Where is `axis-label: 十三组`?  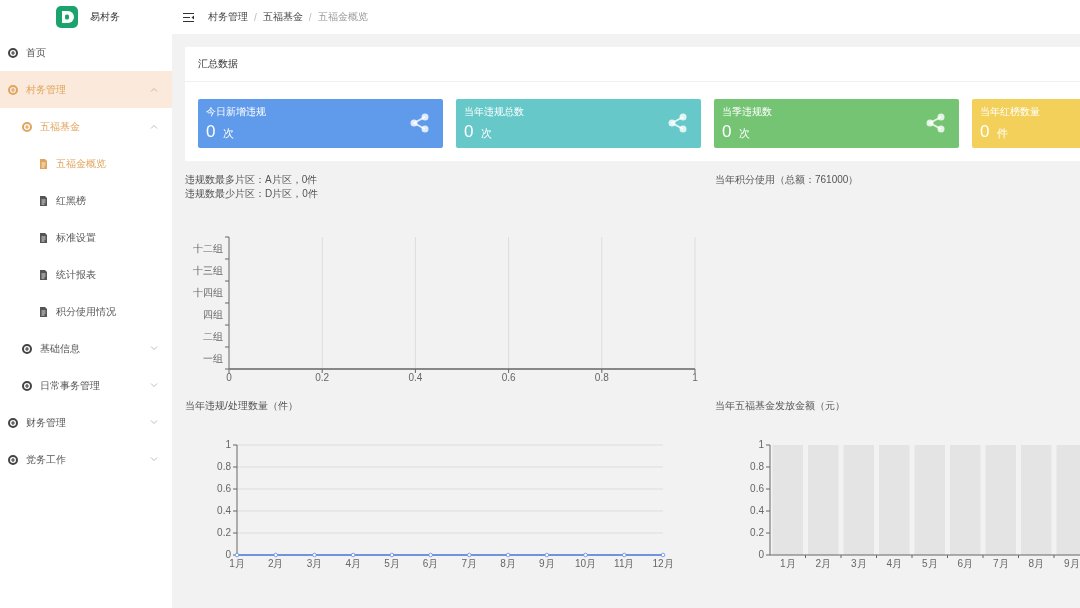 axis-label: 十三组 is located at coordinates (208, 270).